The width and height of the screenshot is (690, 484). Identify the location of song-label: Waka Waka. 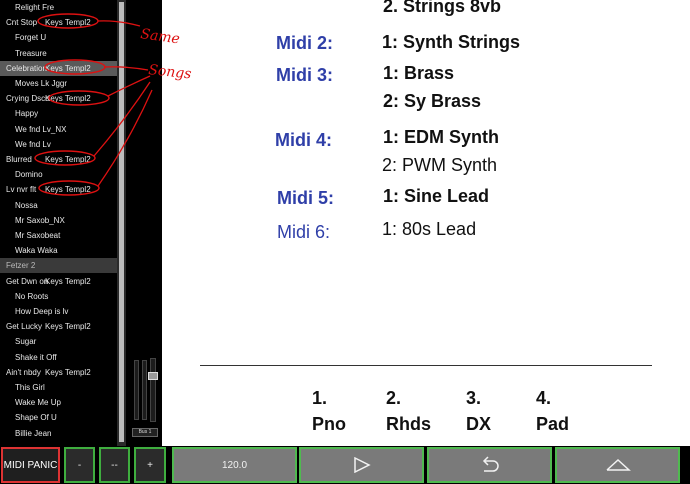
(36, 251).